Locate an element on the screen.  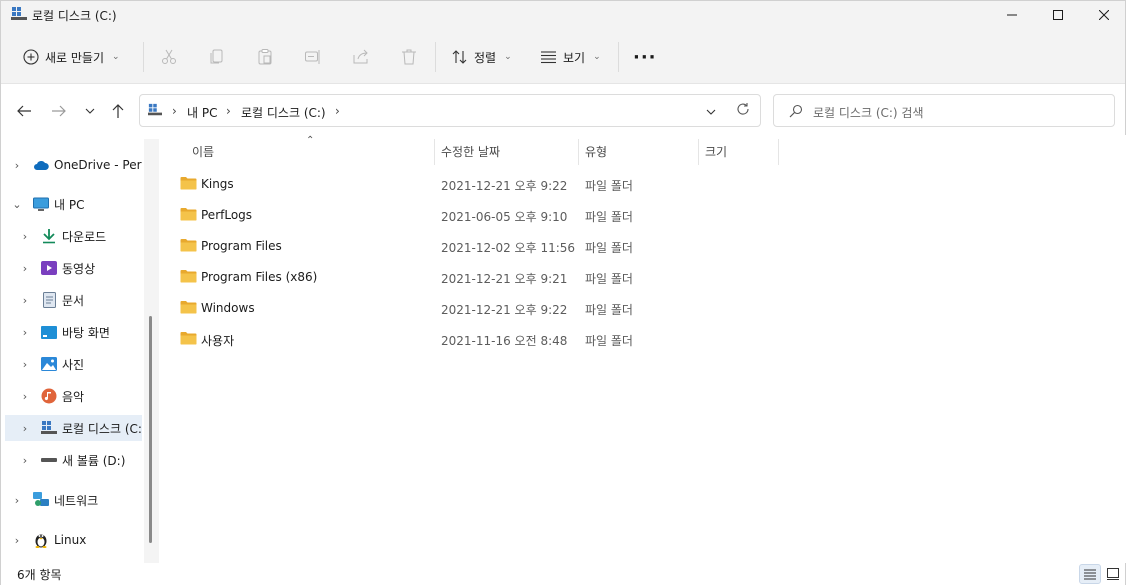
more-options-icon: ··· is located at coordinates (645, 57).